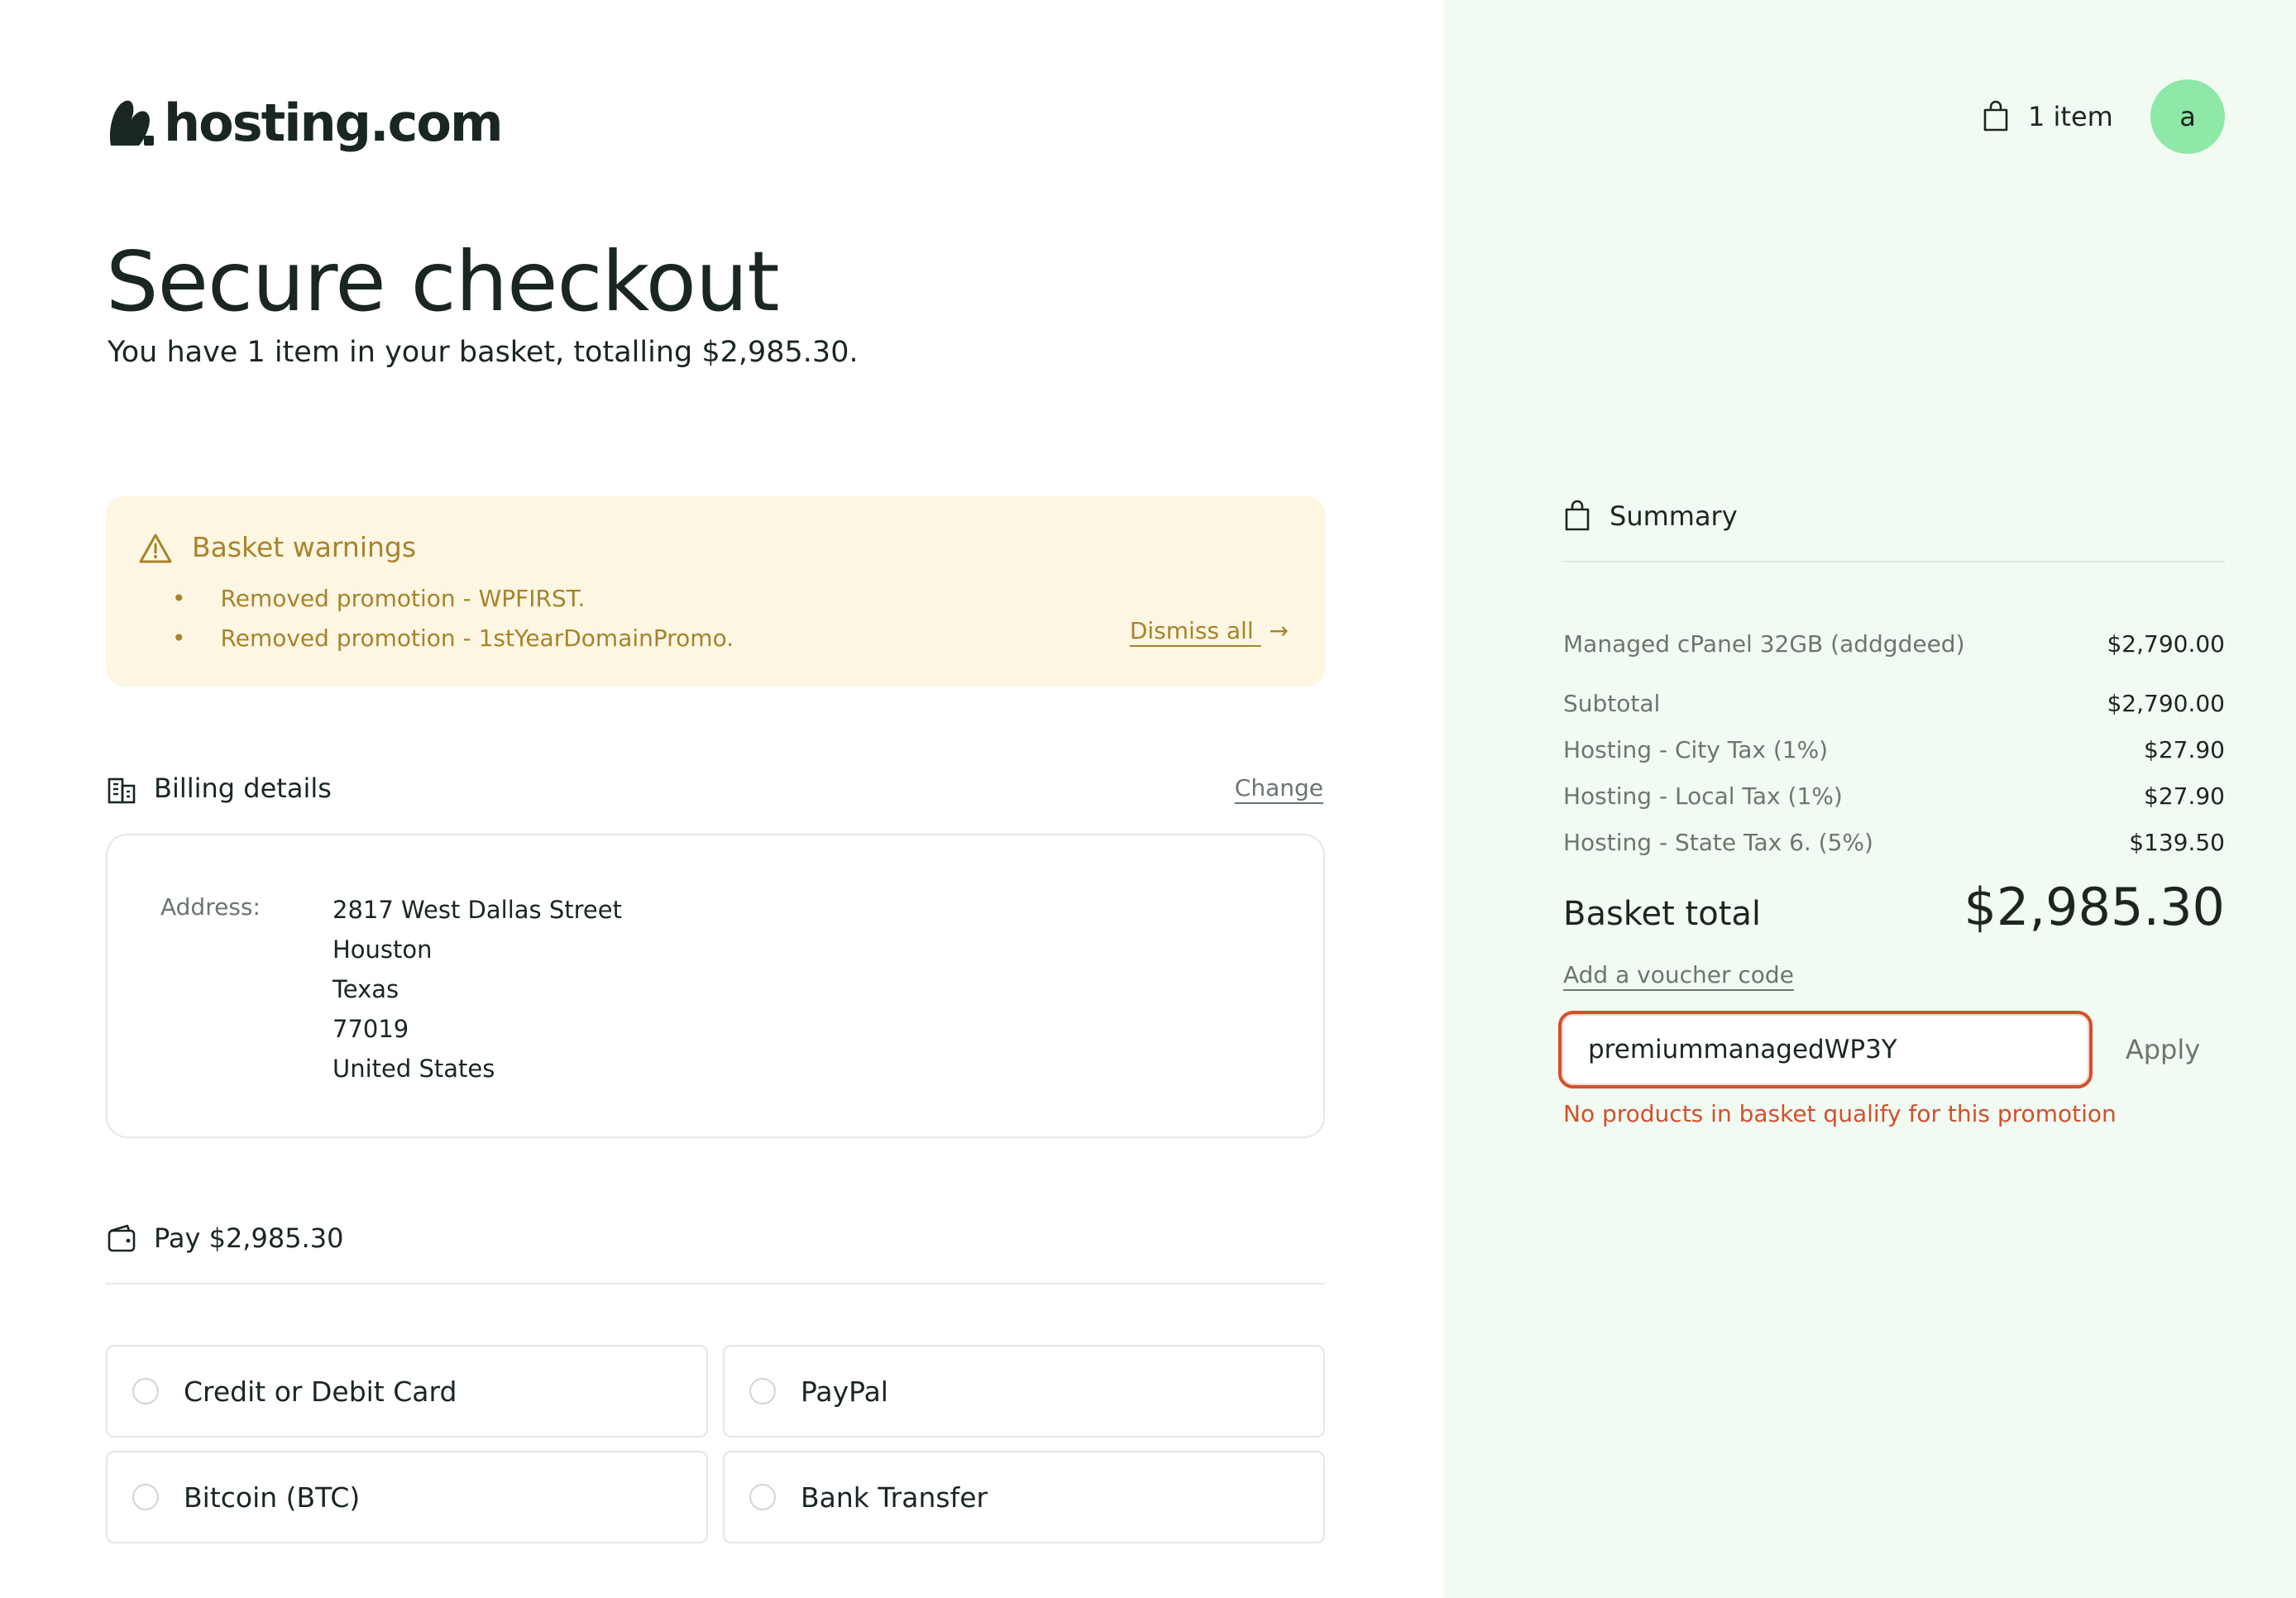  I want to click on payment-option-paypal: PayPal, so click(1024, 1391).